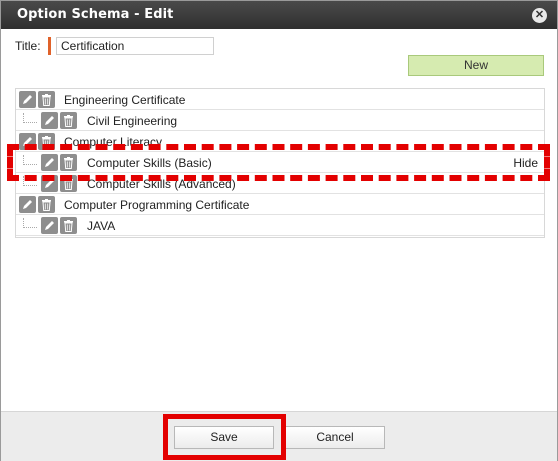 This screenshot has height=461, width=558. Describe the element at coordinates (278, 162) in the screenshot. I see `highlight-annotation-row` at that location.